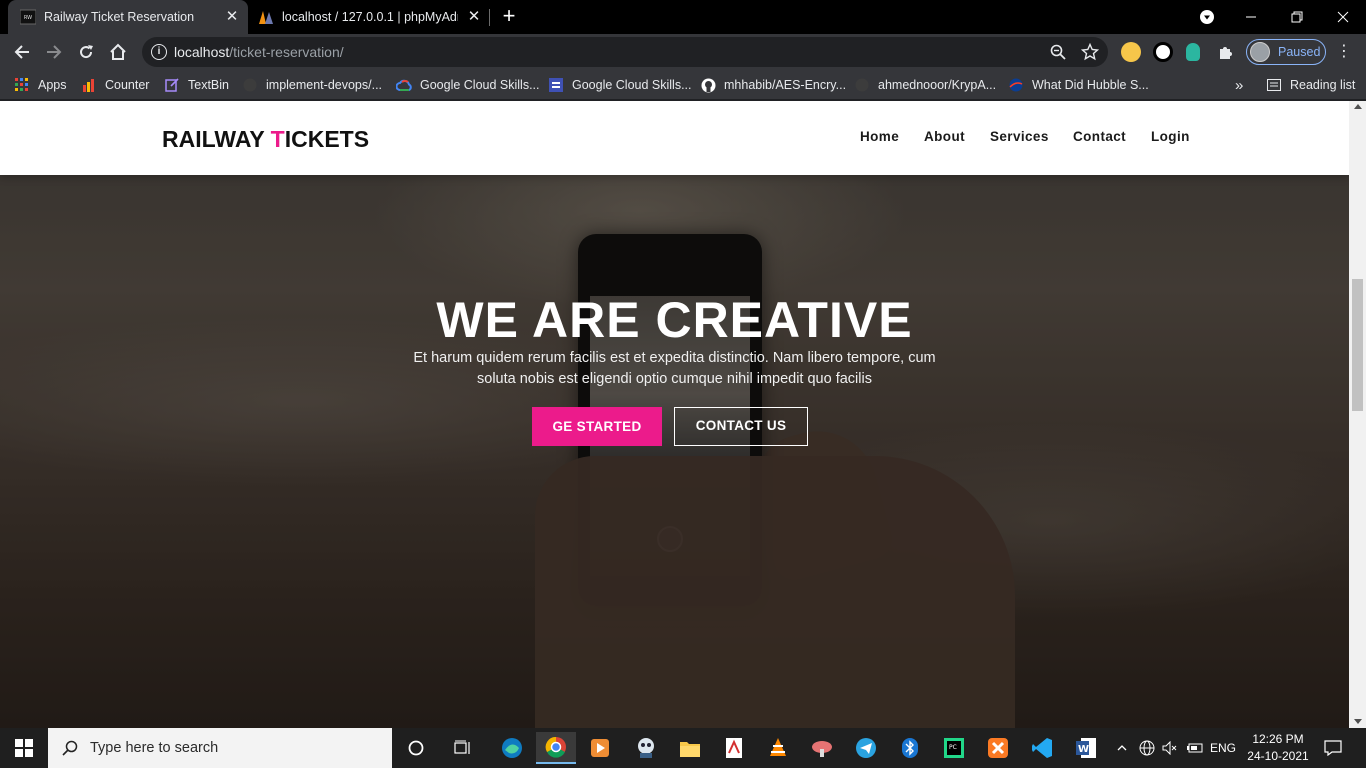 The image size is (1366, 768). I want to click on lock-extension-icon, so click(1163, 52).